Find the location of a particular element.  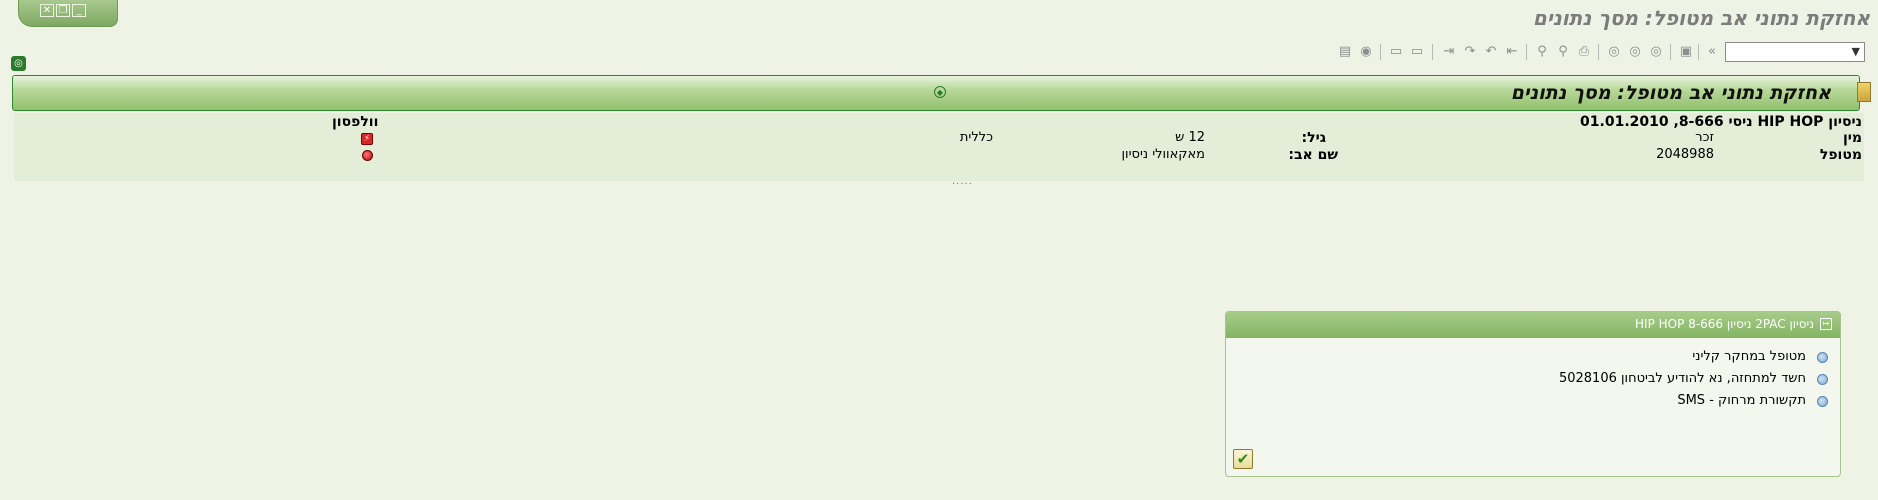

window-controls-tab: ✕ ❐ _ is located at coordinates (68, 13).